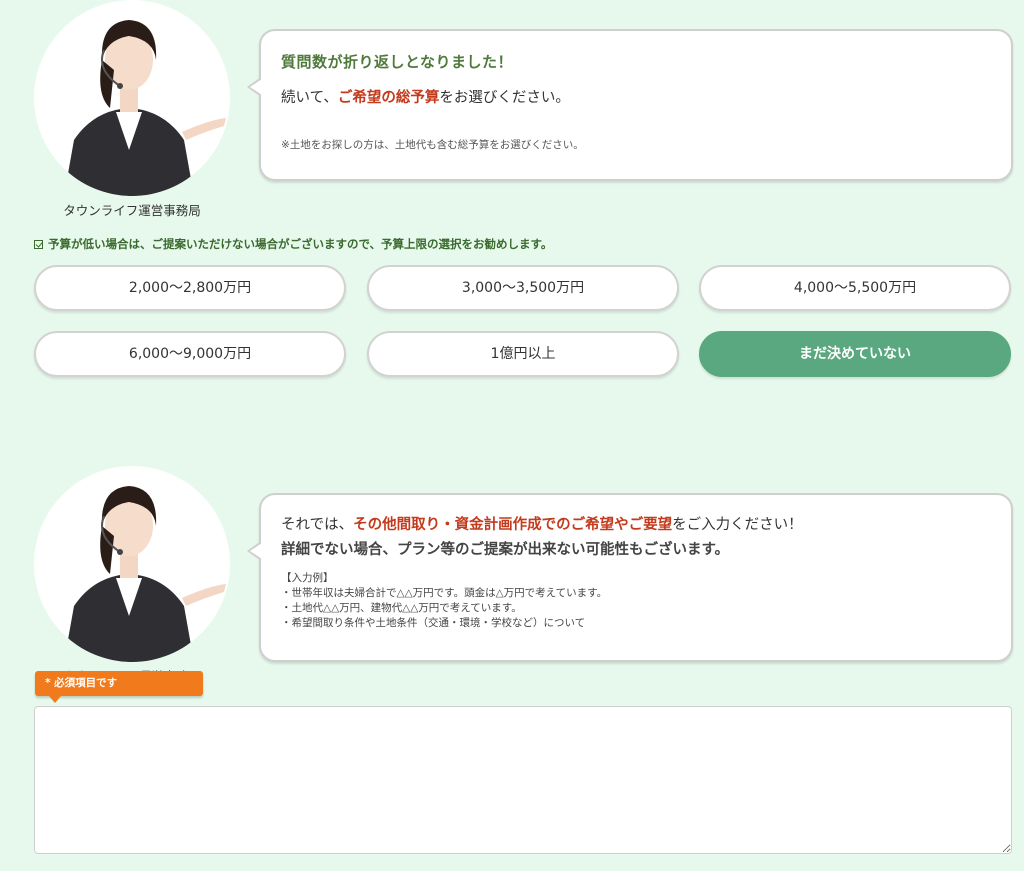  I want to click on example-item: ・世帯年収は夫婦合計で△△万円です。頭金は△万円で考えています。, so click(444, 593).